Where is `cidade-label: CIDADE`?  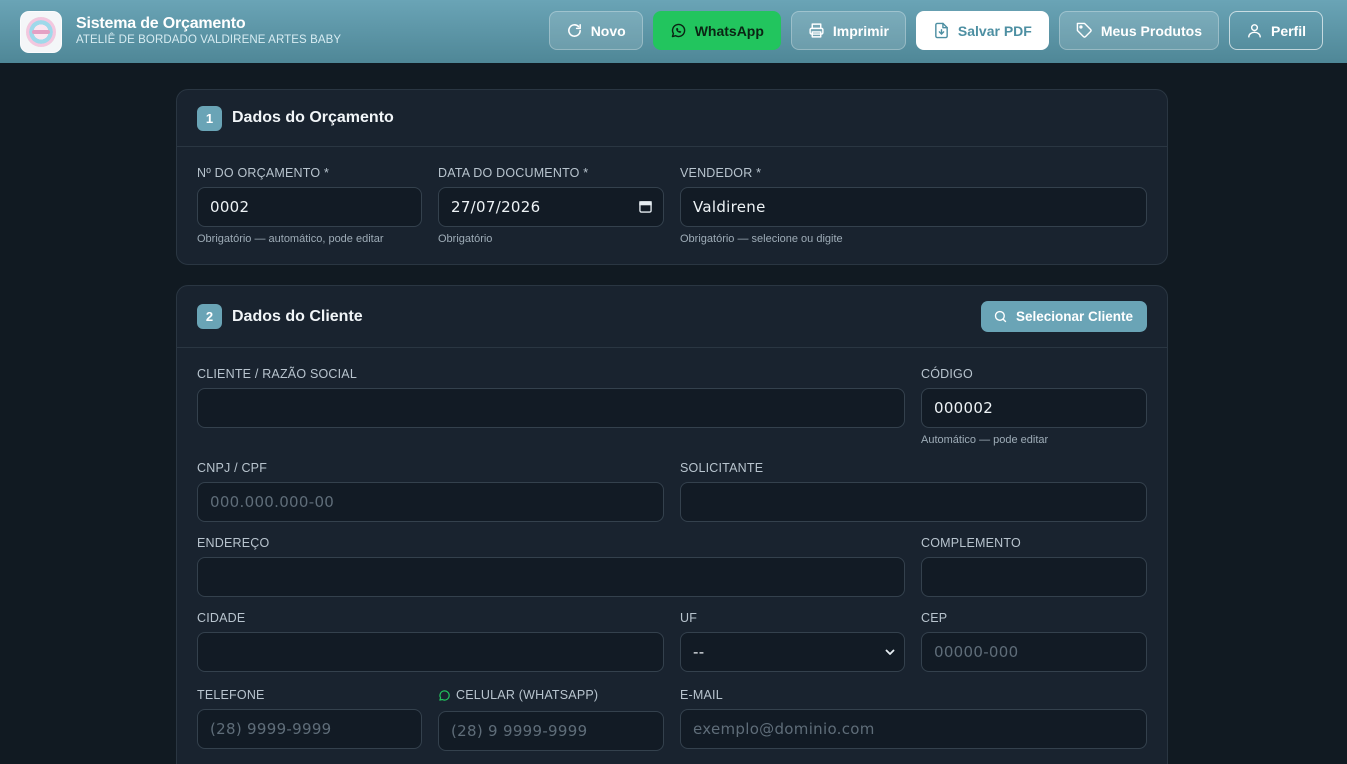
cidade-label: CIDADE is located at coordinates (221, 618).